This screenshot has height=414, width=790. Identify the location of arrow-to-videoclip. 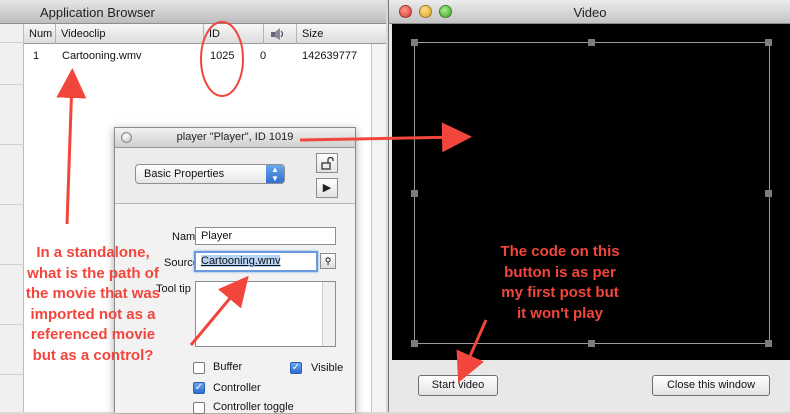
(71, 146).